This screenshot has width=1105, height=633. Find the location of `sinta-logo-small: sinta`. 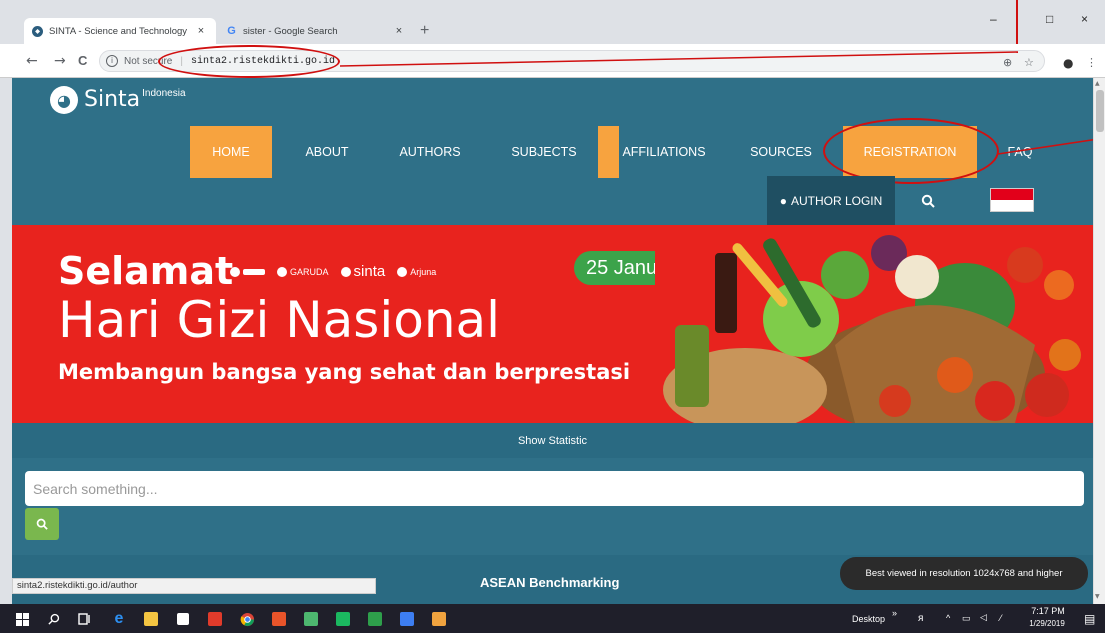

sinta-logo-small: sinta is located at coordinates (362, 271).